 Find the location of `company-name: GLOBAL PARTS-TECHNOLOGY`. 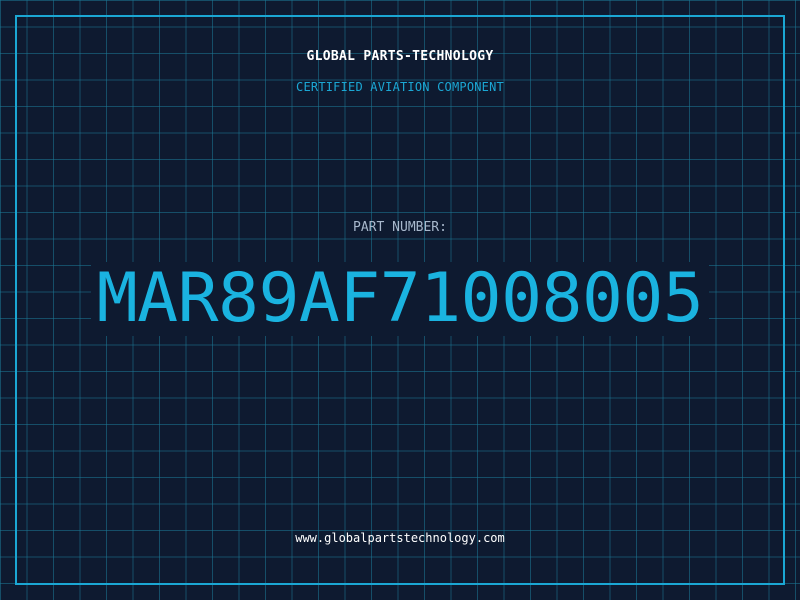

company-name: GLOBAL PARTS-TECHNOLOGY is located at coordinates (400, 56).